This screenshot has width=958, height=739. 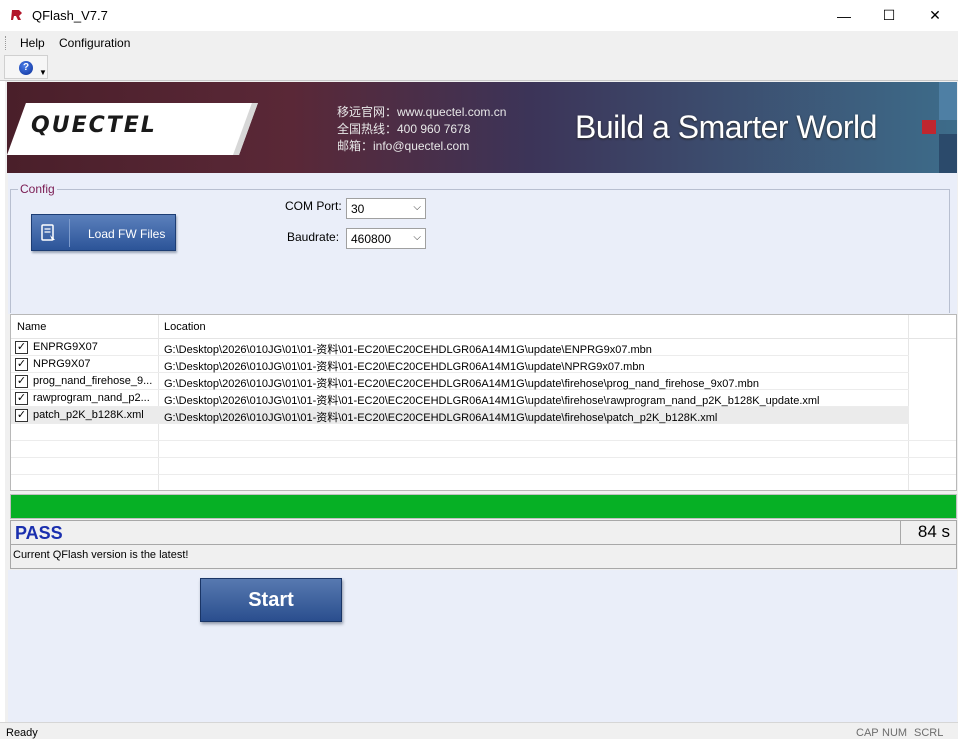 What do you see at coordinates (386, 208) in the screenshot?
I see `com-port-select: 30 ⌵` at bounding box center [386, 208].